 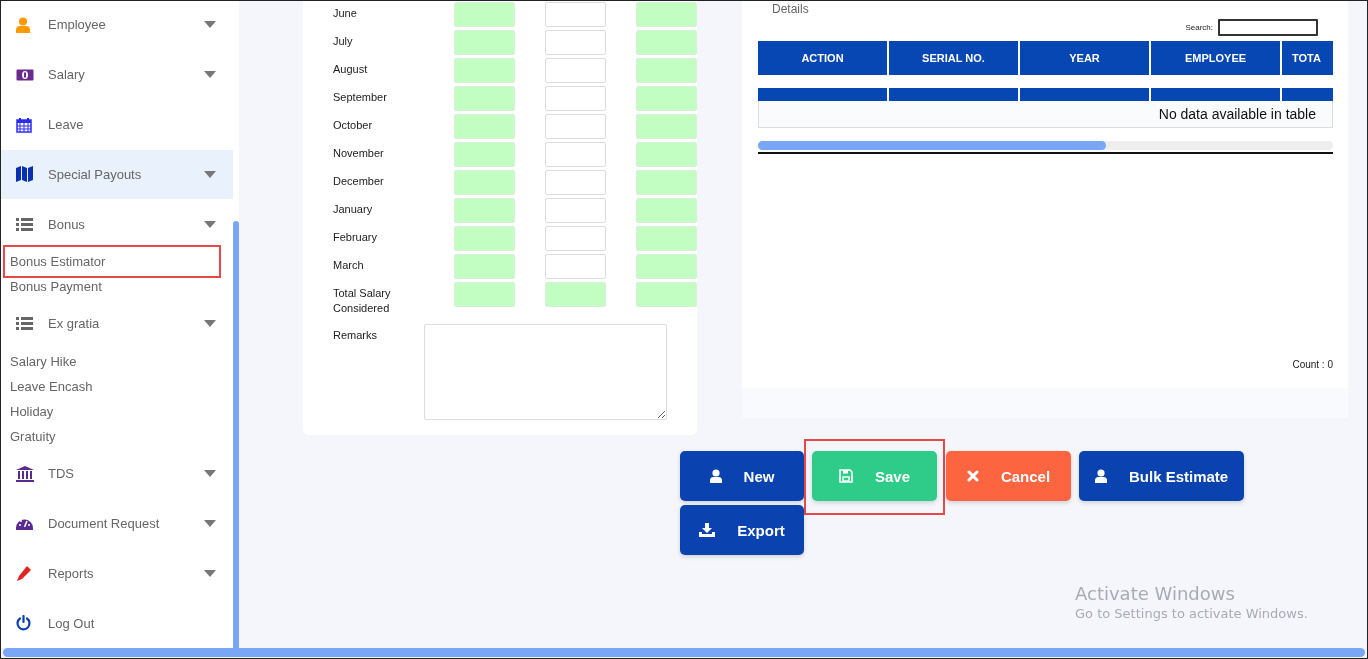 What do you see at coordinates (117, 124) in the screenshot?
I see `menu-item: Leave` at bounding box center [117, 124].